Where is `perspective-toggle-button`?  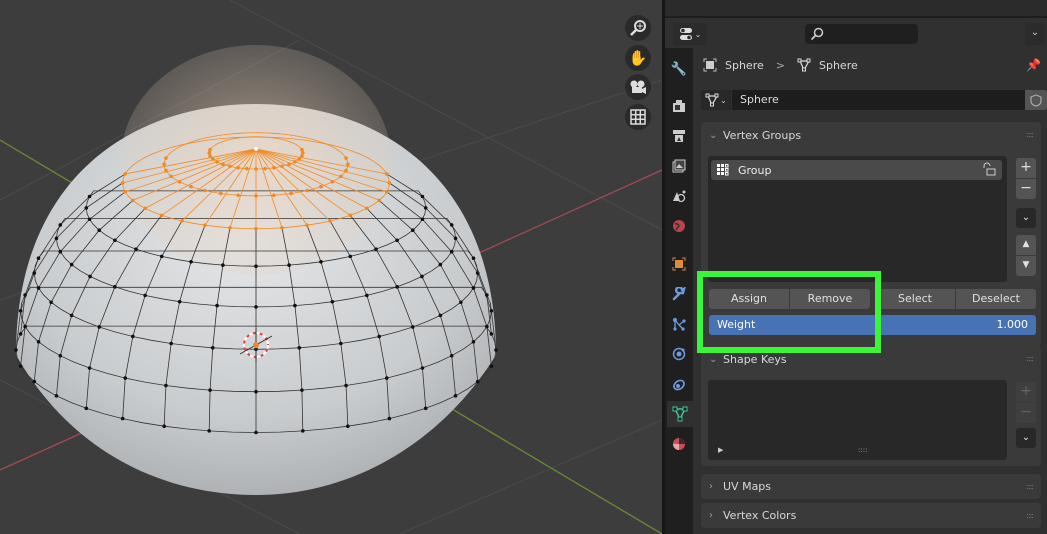 perspective-toggle-button is located at coordinates (638, 117).